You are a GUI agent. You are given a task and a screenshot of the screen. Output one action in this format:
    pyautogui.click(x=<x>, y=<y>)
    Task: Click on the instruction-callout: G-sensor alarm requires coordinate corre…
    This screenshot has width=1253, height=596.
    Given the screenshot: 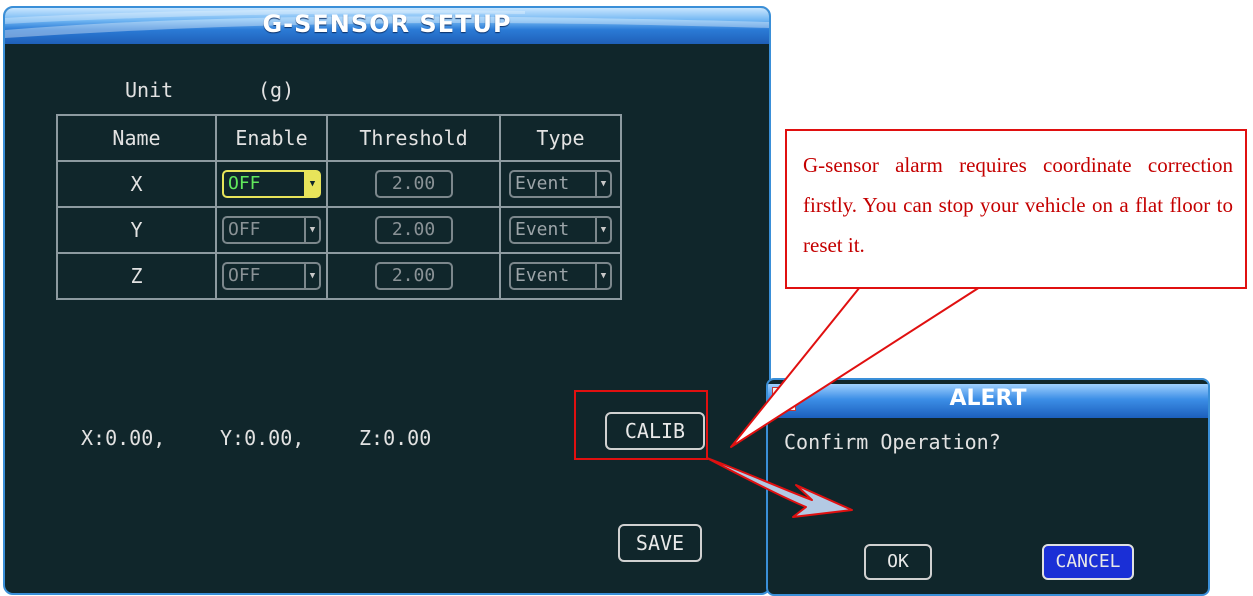 What is the action you would take?
    pyautogui.click(x=1016, y=209)
    